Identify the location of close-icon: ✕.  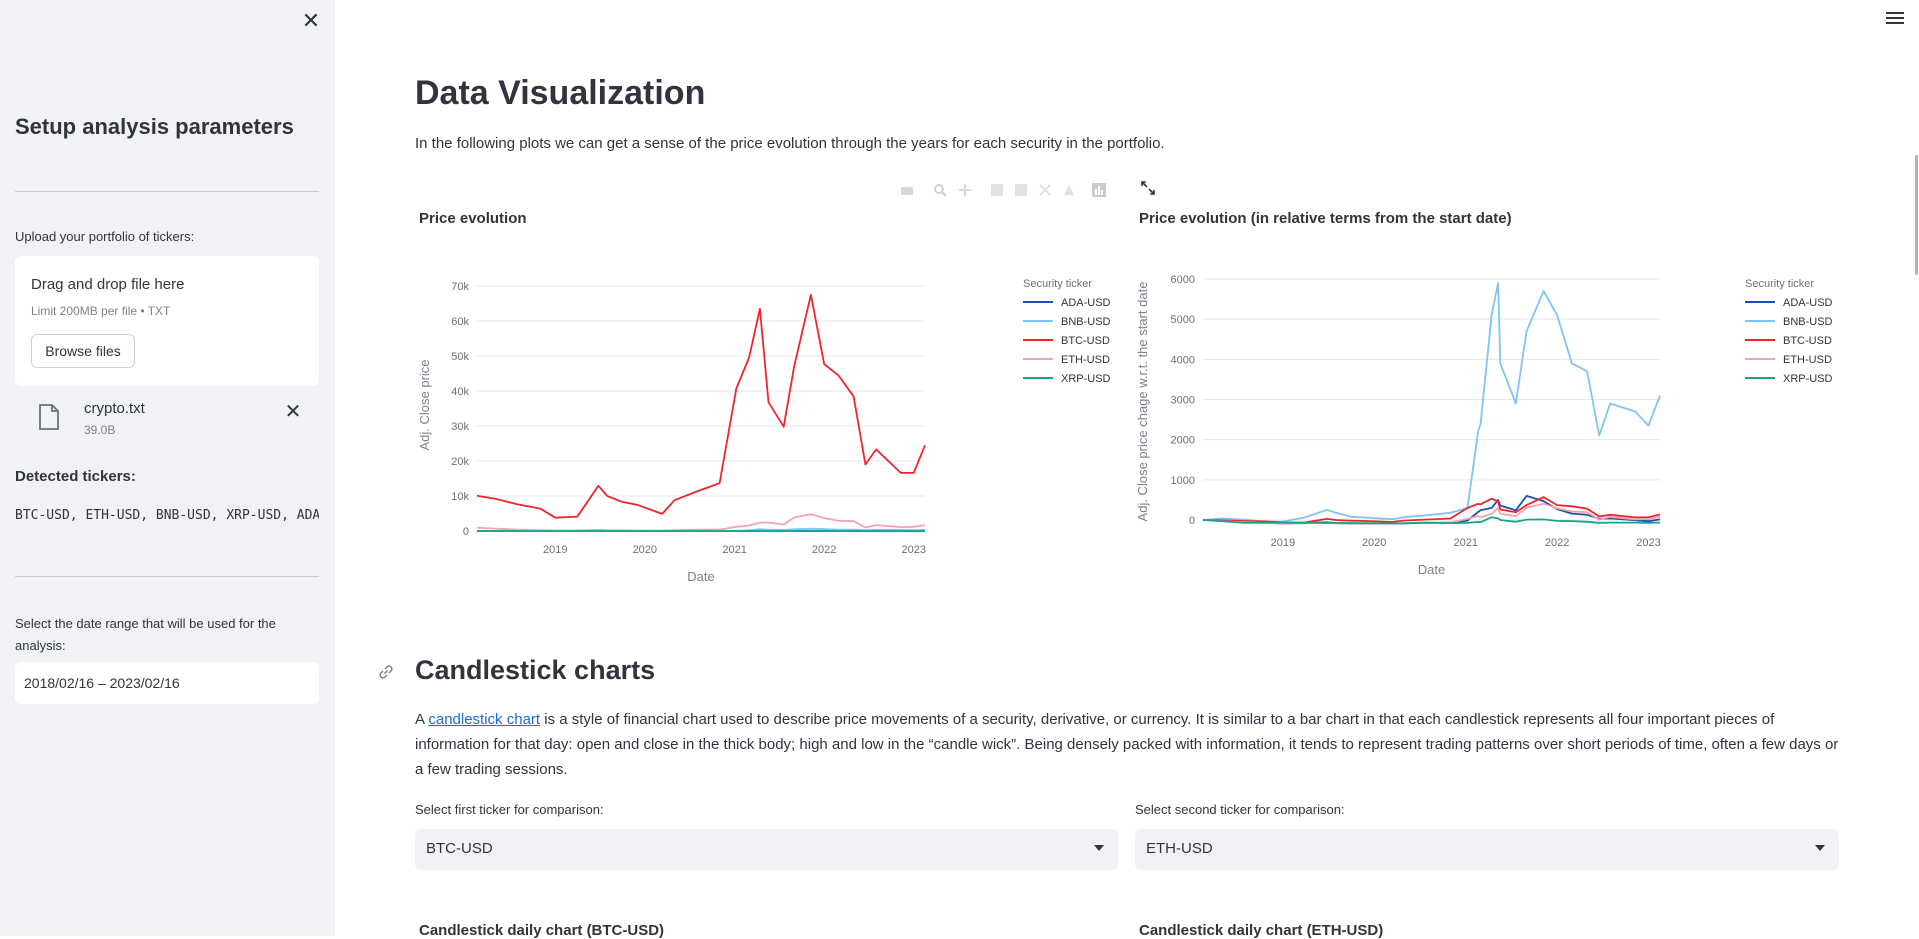
(311, 21).